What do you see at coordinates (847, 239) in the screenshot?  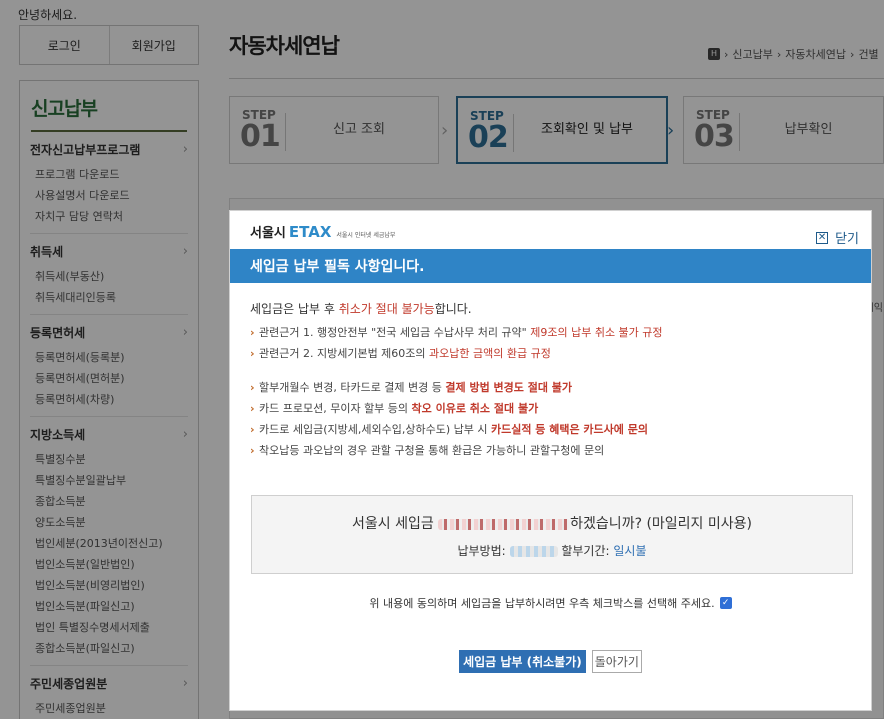 I see `close-label: 닫기` at bounding box center [847, 239].